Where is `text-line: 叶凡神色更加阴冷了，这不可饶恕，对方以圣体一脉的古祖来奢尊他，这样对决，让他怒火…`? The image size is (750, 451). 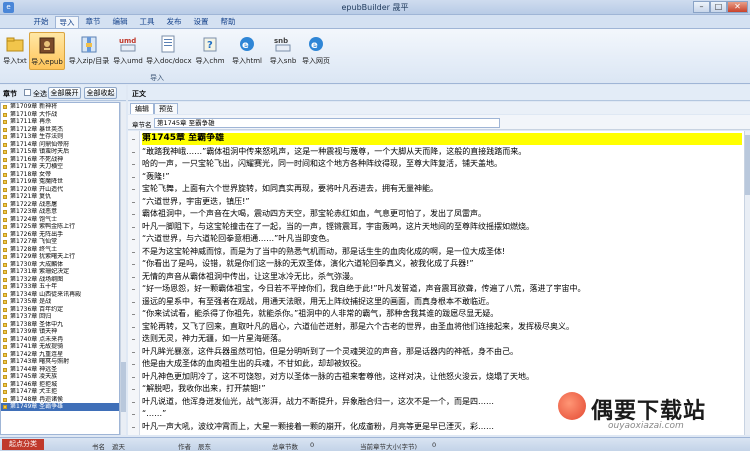 text-line: 叶凡神色更加阴冷了，这不可饶恕，对方以圣体一脉的古祖来奢尊他，这样对决，让他怒火… is located at coordinates (338, 376).